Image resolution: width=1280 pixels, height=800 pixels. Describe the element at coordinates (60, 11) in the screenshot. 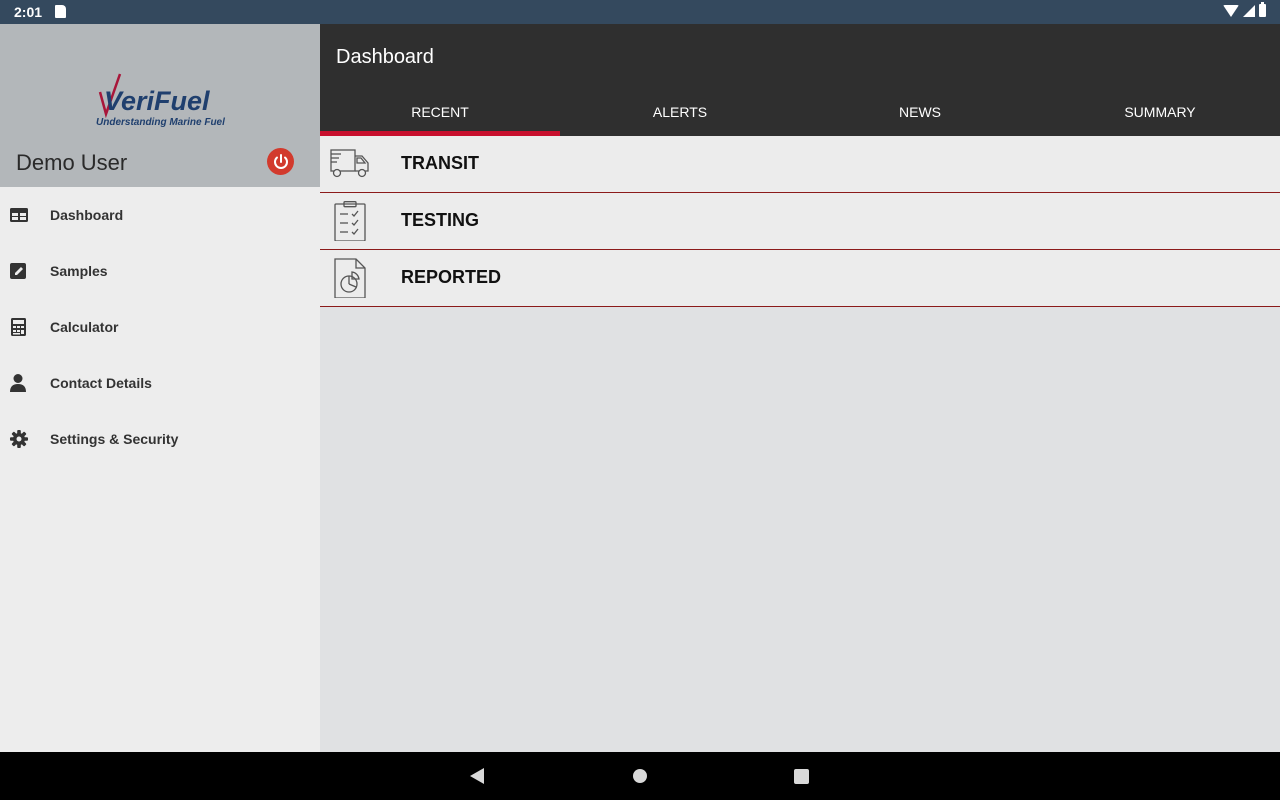

I see `sd-card-icon` at that location.